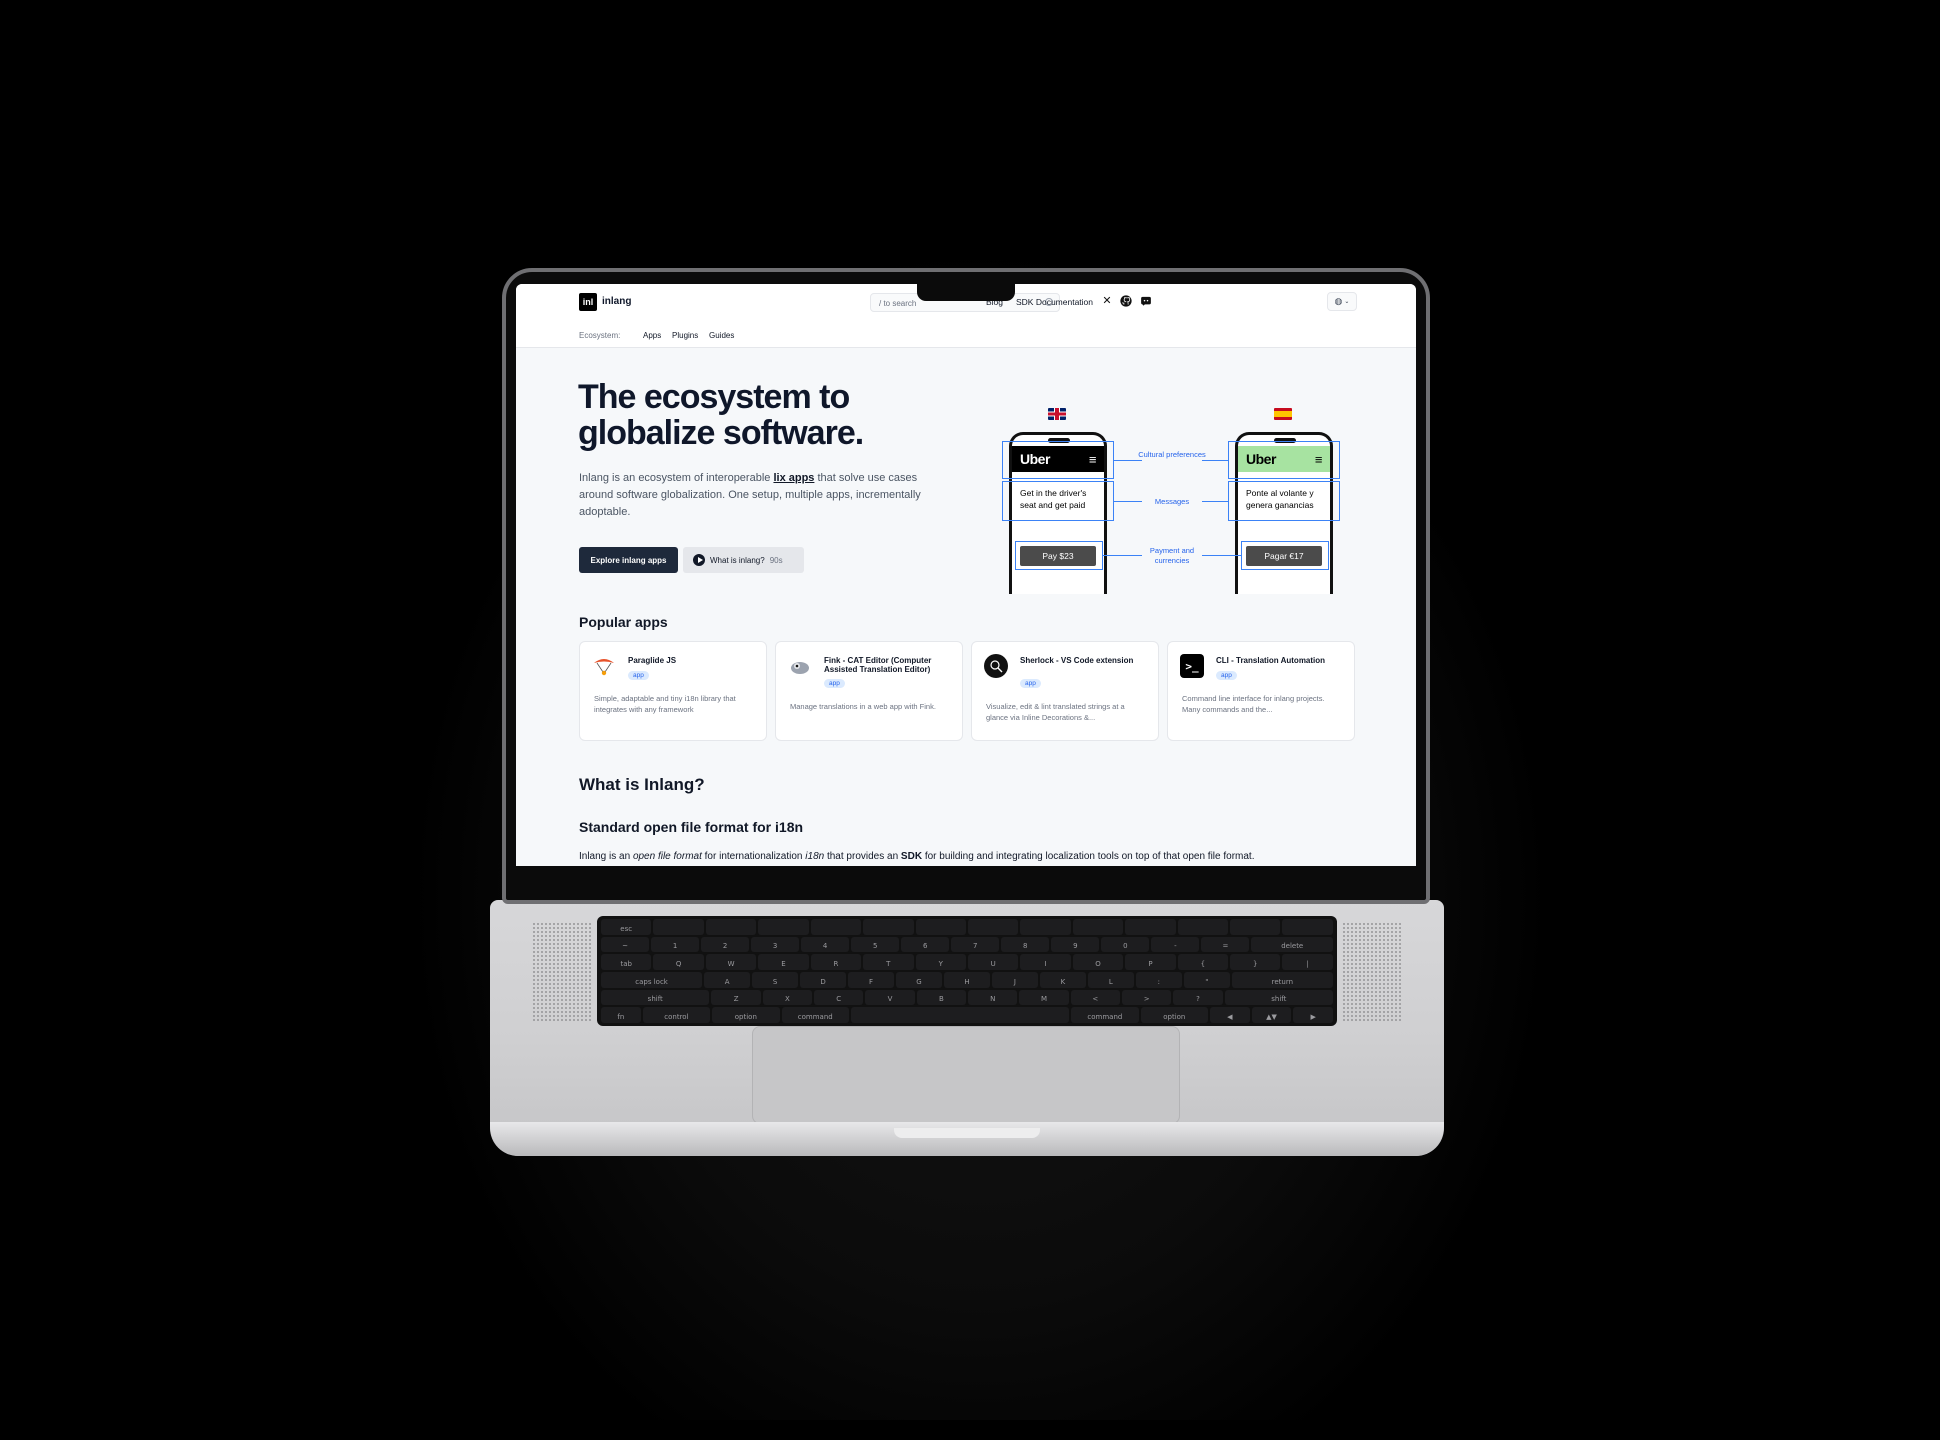 This screenshot has width=1940, height=1440. What do you see at coordinates (1146, 997) in the screenshot?
I see `keyboard-key: >` at bounding box center [1146, 997].